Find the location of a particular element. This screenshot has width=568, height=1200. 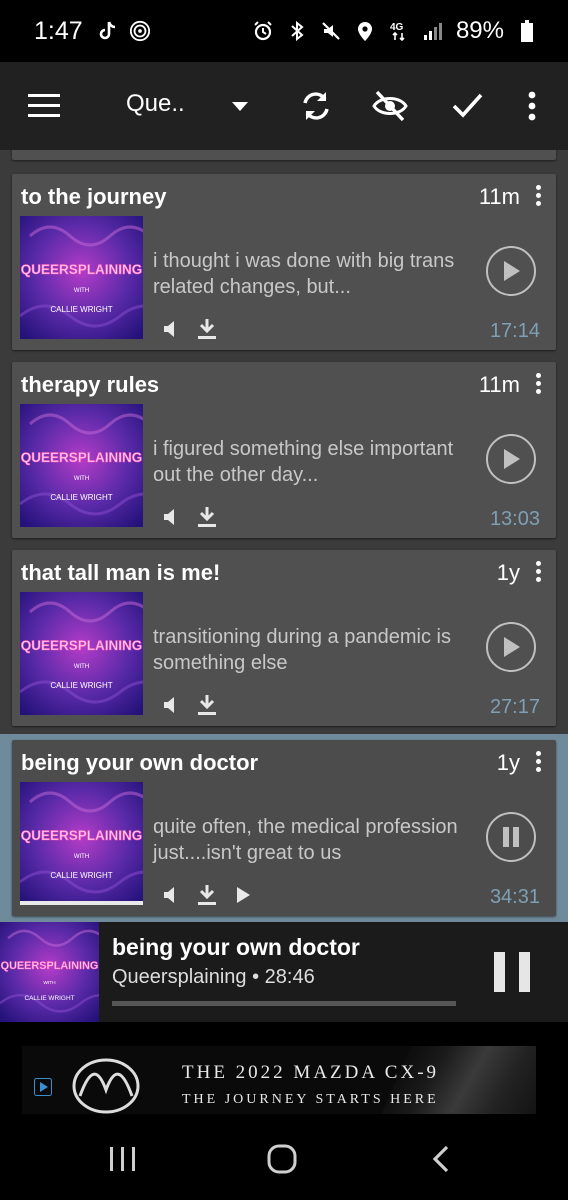

back-icon is located at coordinates (441, 1159).